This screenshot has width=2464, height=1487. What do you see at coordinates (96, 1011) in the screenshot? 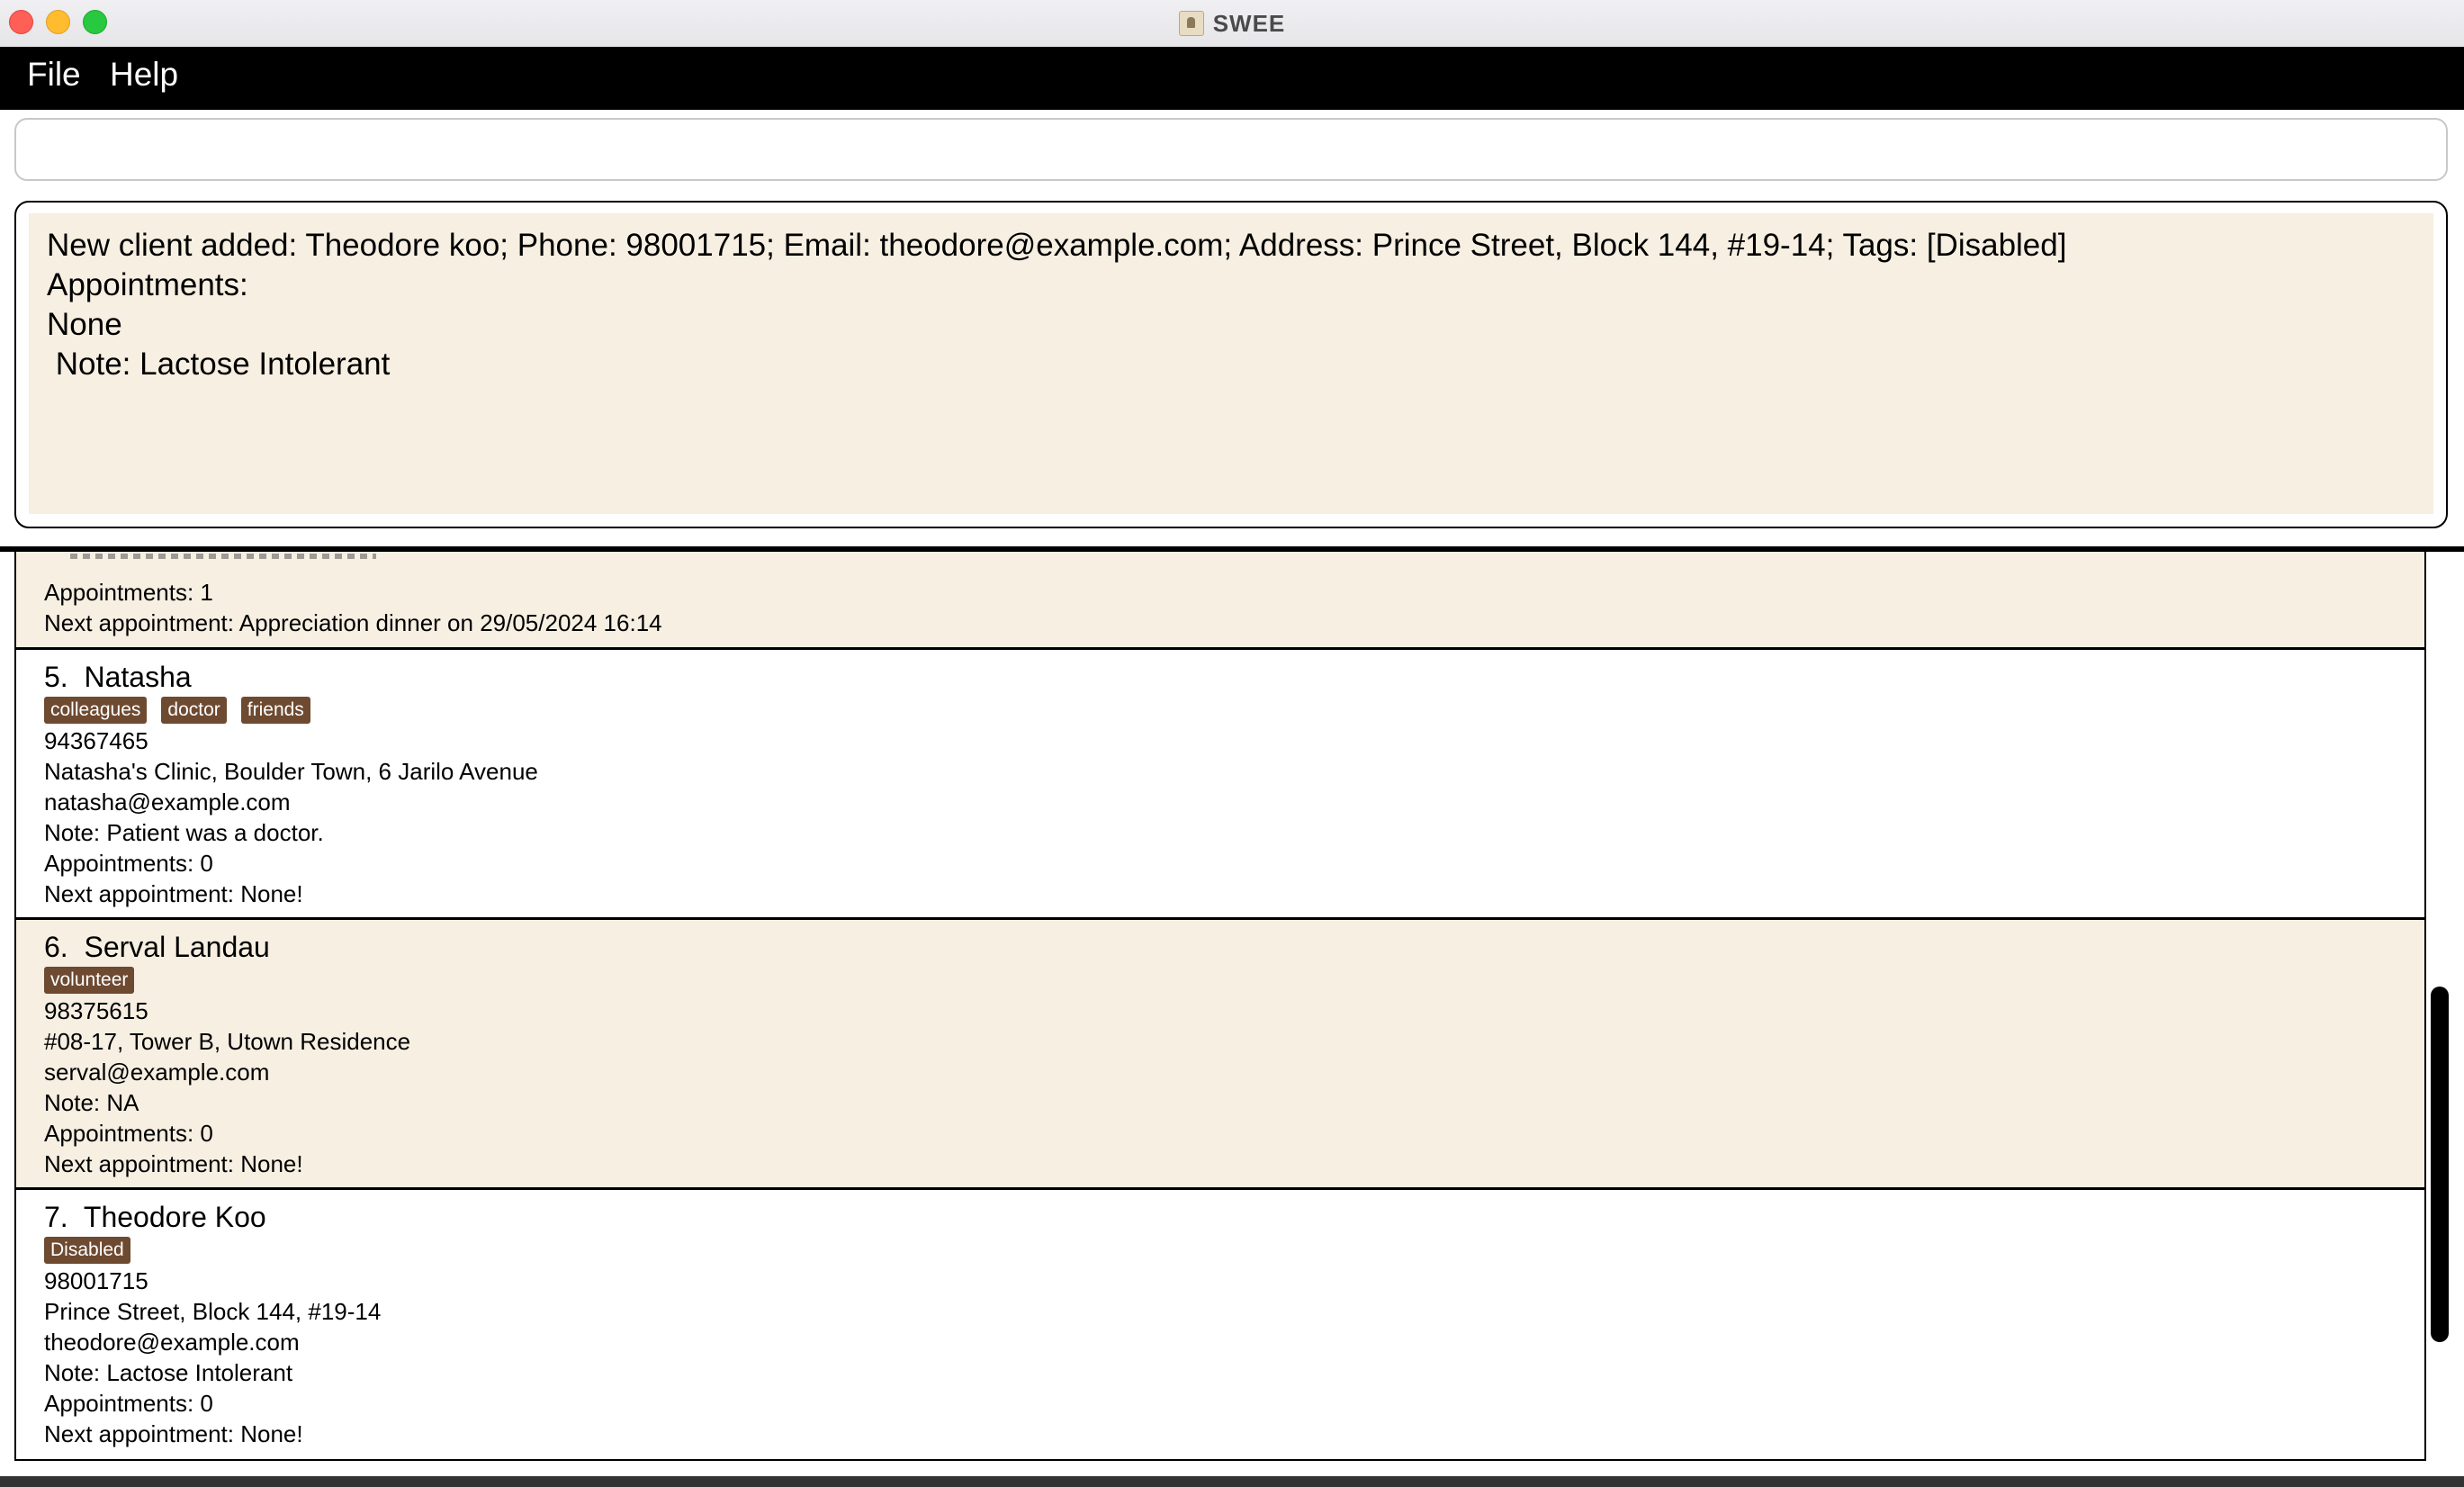
I see `client-phone: 98375615` at bounding box center [96, 1011].